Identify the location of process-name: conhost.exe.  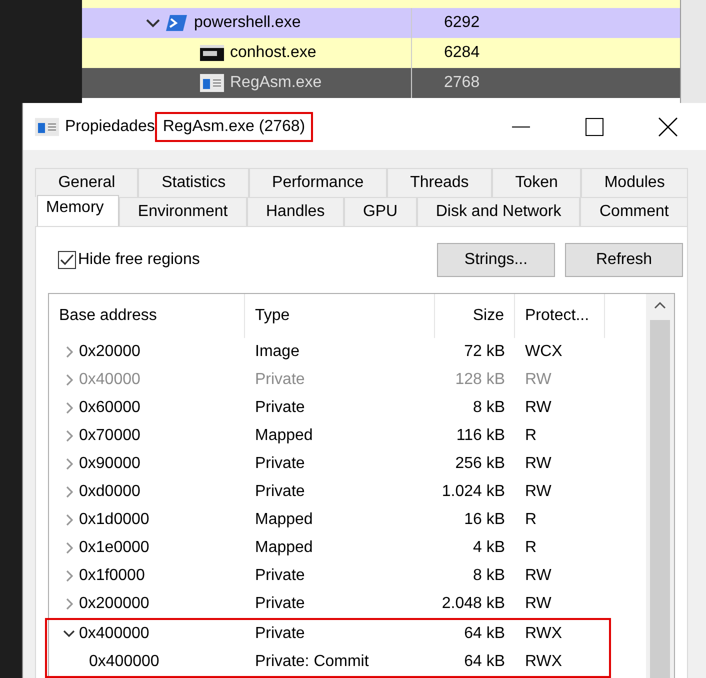
(273, 53).